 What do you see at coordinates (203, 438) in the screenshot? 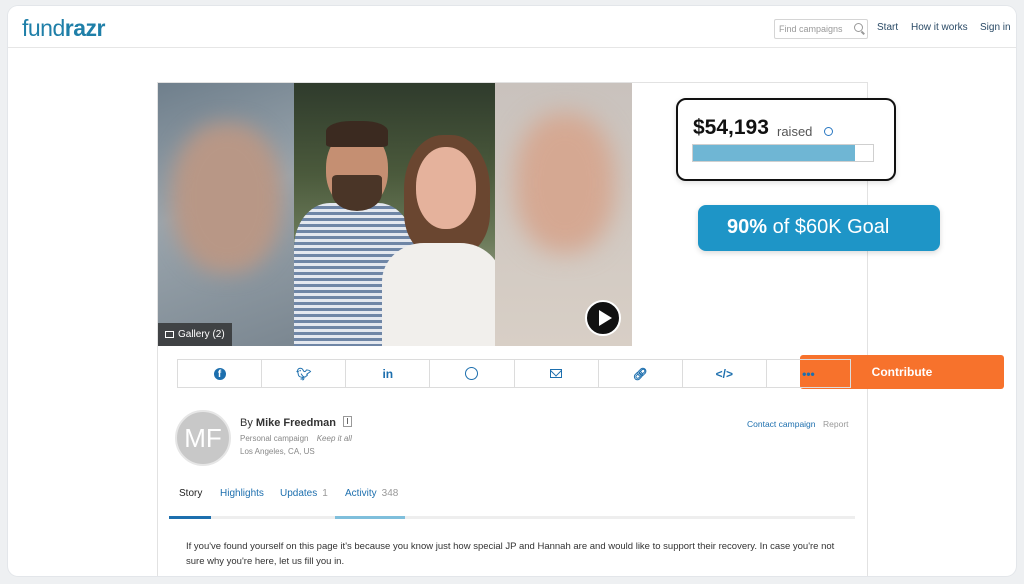
I see `organizer-avatar: MF` at bounding box center [203, 438].